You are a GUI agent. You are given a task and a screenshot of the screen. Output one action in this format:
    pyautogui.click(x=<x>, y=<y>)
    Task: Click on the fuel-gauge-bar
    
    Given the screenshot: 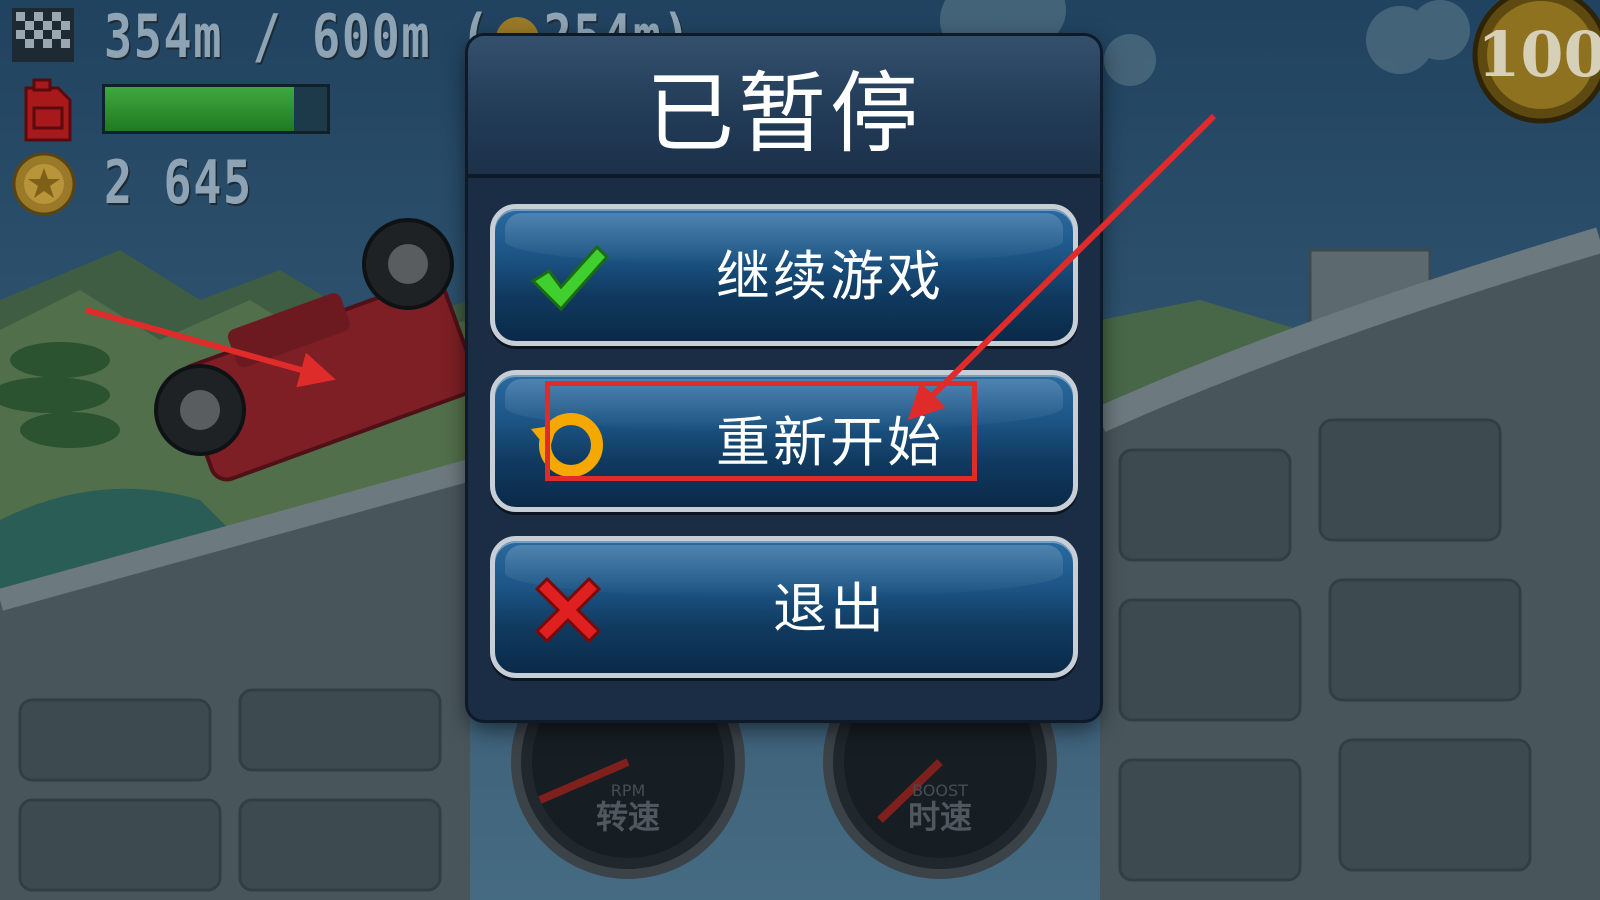 What is the action you would take?
    pyautogui.click(x=216, y=109)
    